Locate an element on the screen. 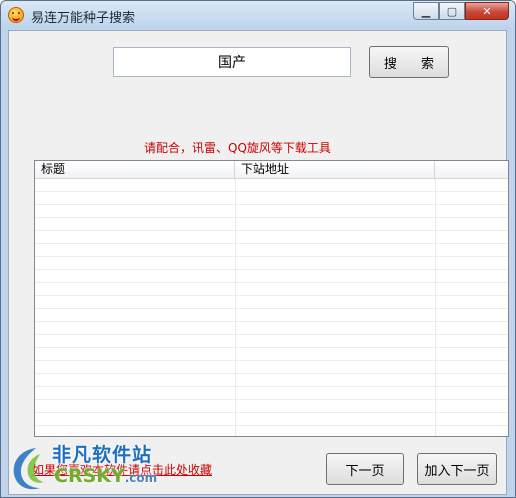  close-button: ✕ is located at coordinates (487, 11).